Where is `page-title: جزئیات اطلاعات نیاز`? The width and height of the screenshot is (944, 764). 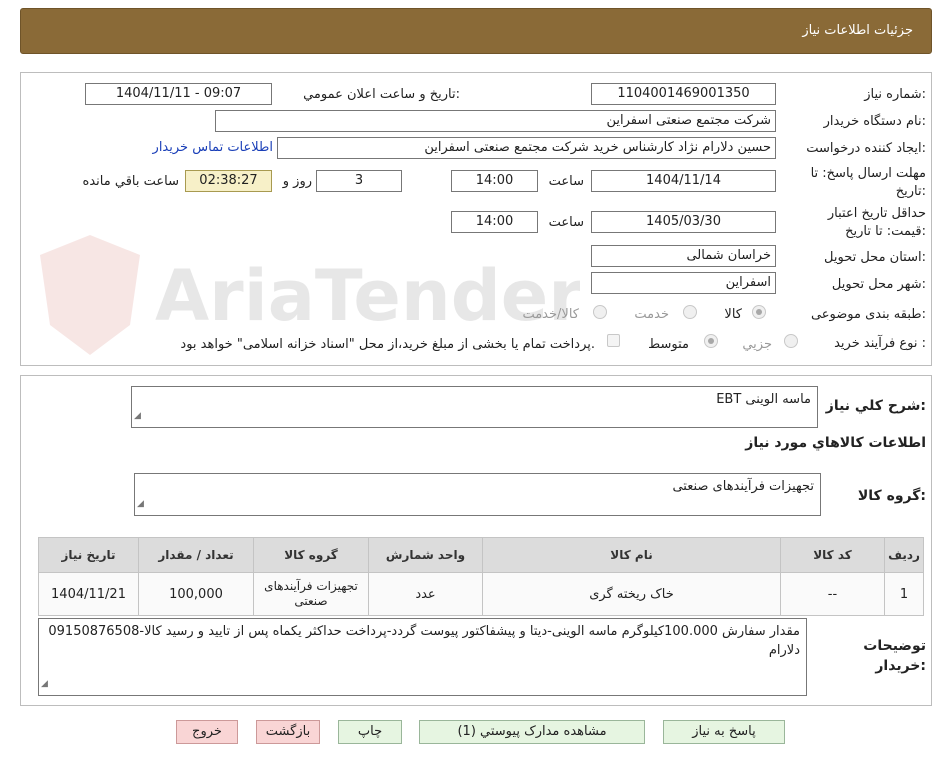
page-title: جزئیات اطلاعات نیاز is located at coordinates (857, 30).